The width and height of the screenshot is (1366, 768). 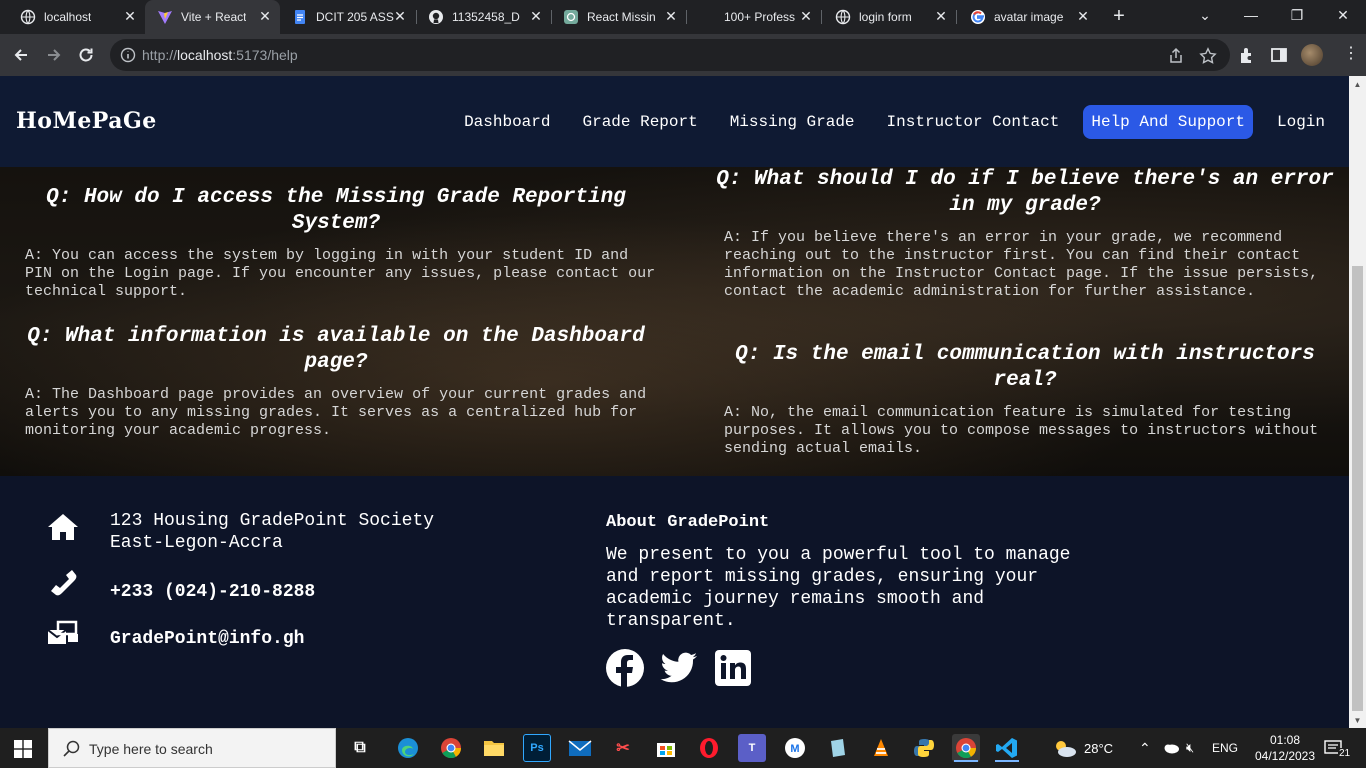 What do you see at coordinates (1297, 15) in the screenshot?
I see `maximize-button: ❐` at bounding box center [1297, 15].